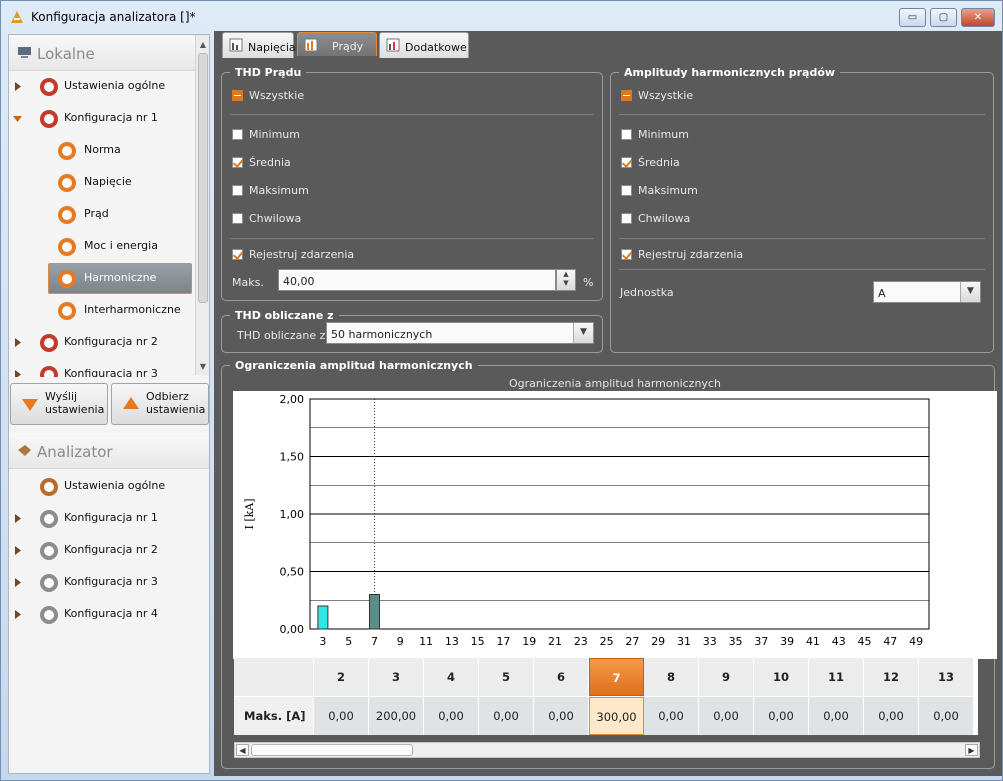 The image size is (1003, 781). What do you see at coordinates (424, 45) in the screenshot?
I see `tab-dodatkowe: Dodatkowe` at bounding box center [424, 45].